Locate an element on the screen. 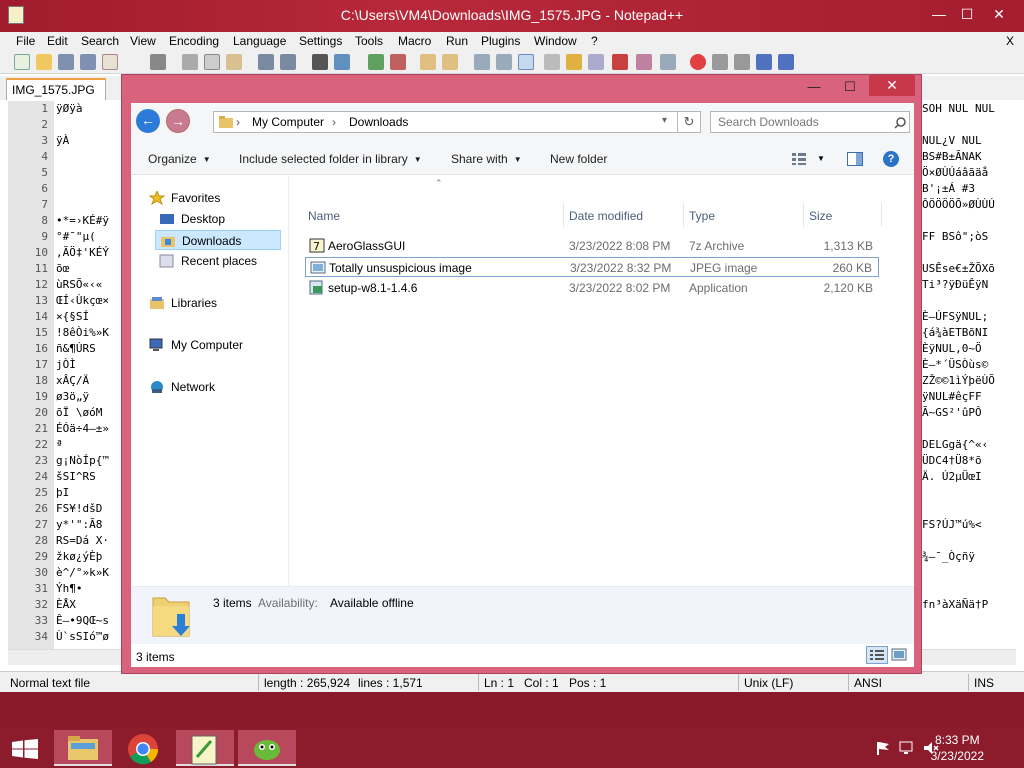  sync-vertical-icon is located at coordinates (428, 62).